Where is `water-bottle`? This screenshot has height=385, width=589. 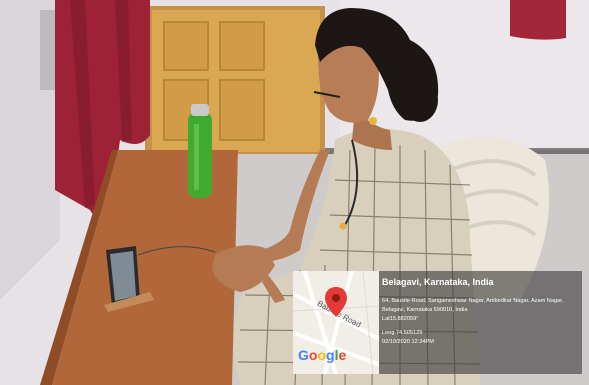 water-bottle is located at coordinates (200, 155).